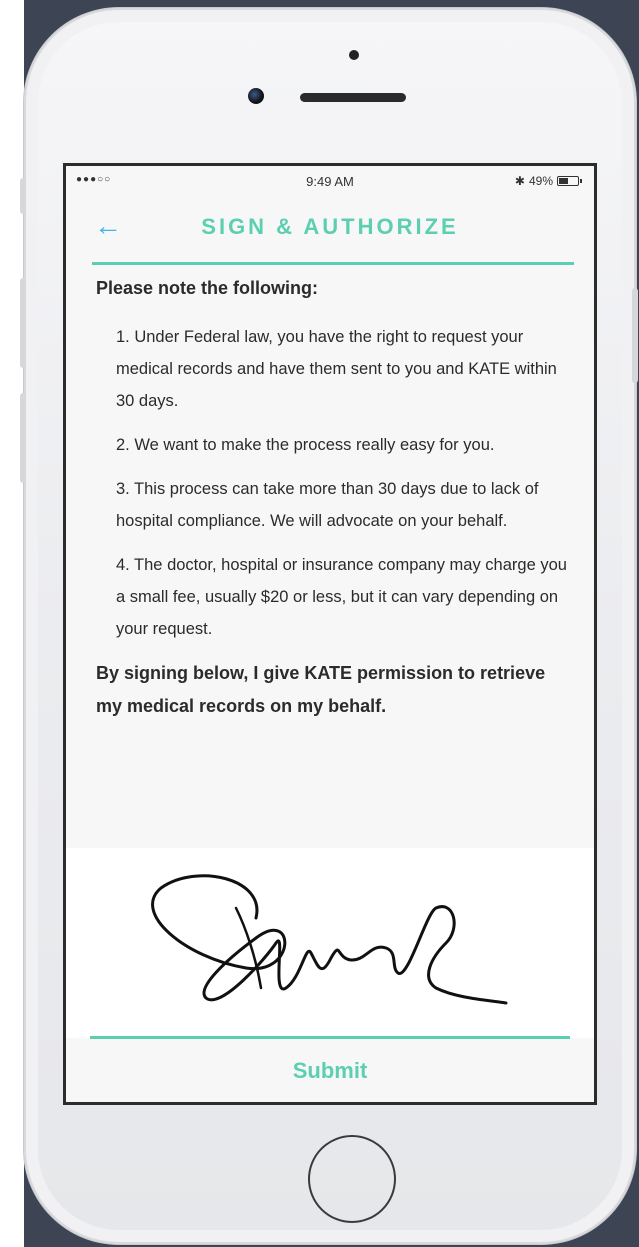 Image resolution: width=639 pixels, height=1247 pixels. What do you see at coordinates (23, 196) in the screenshot?
I see `mute-switch` at bounding box center [23, 196].